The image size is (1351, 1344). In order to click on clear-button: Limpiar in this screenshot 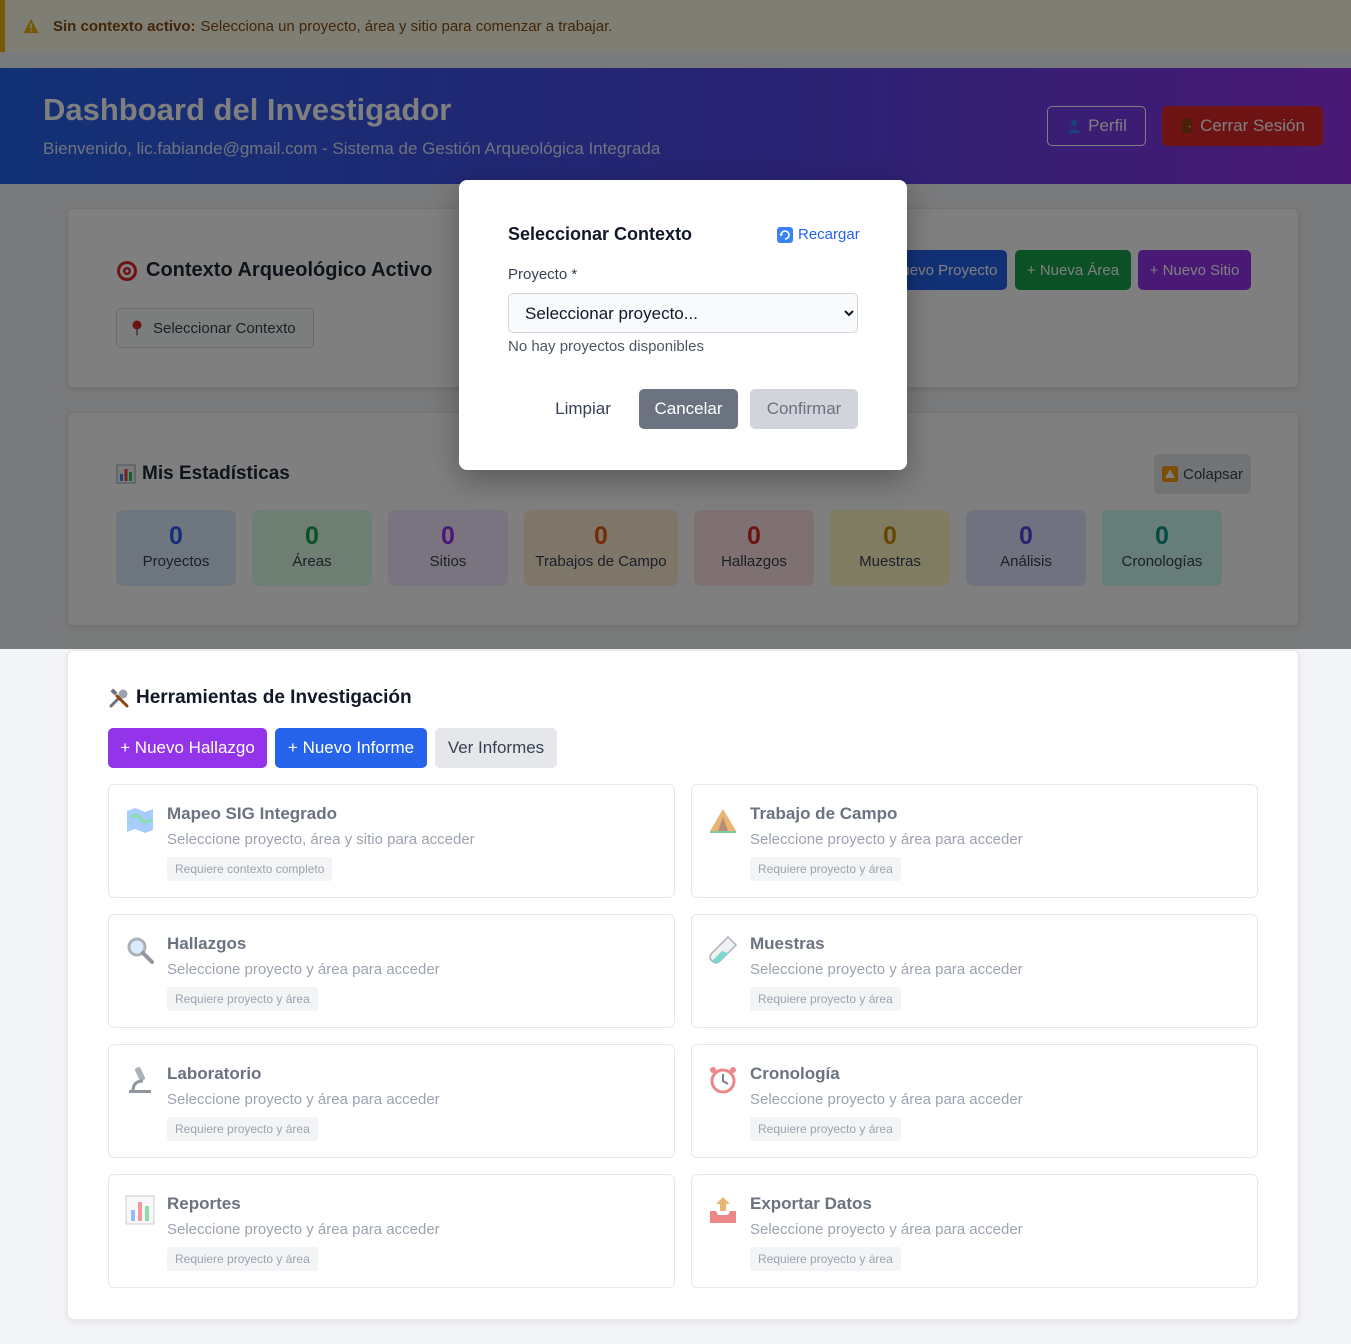, I will do `click(583, 409)`.